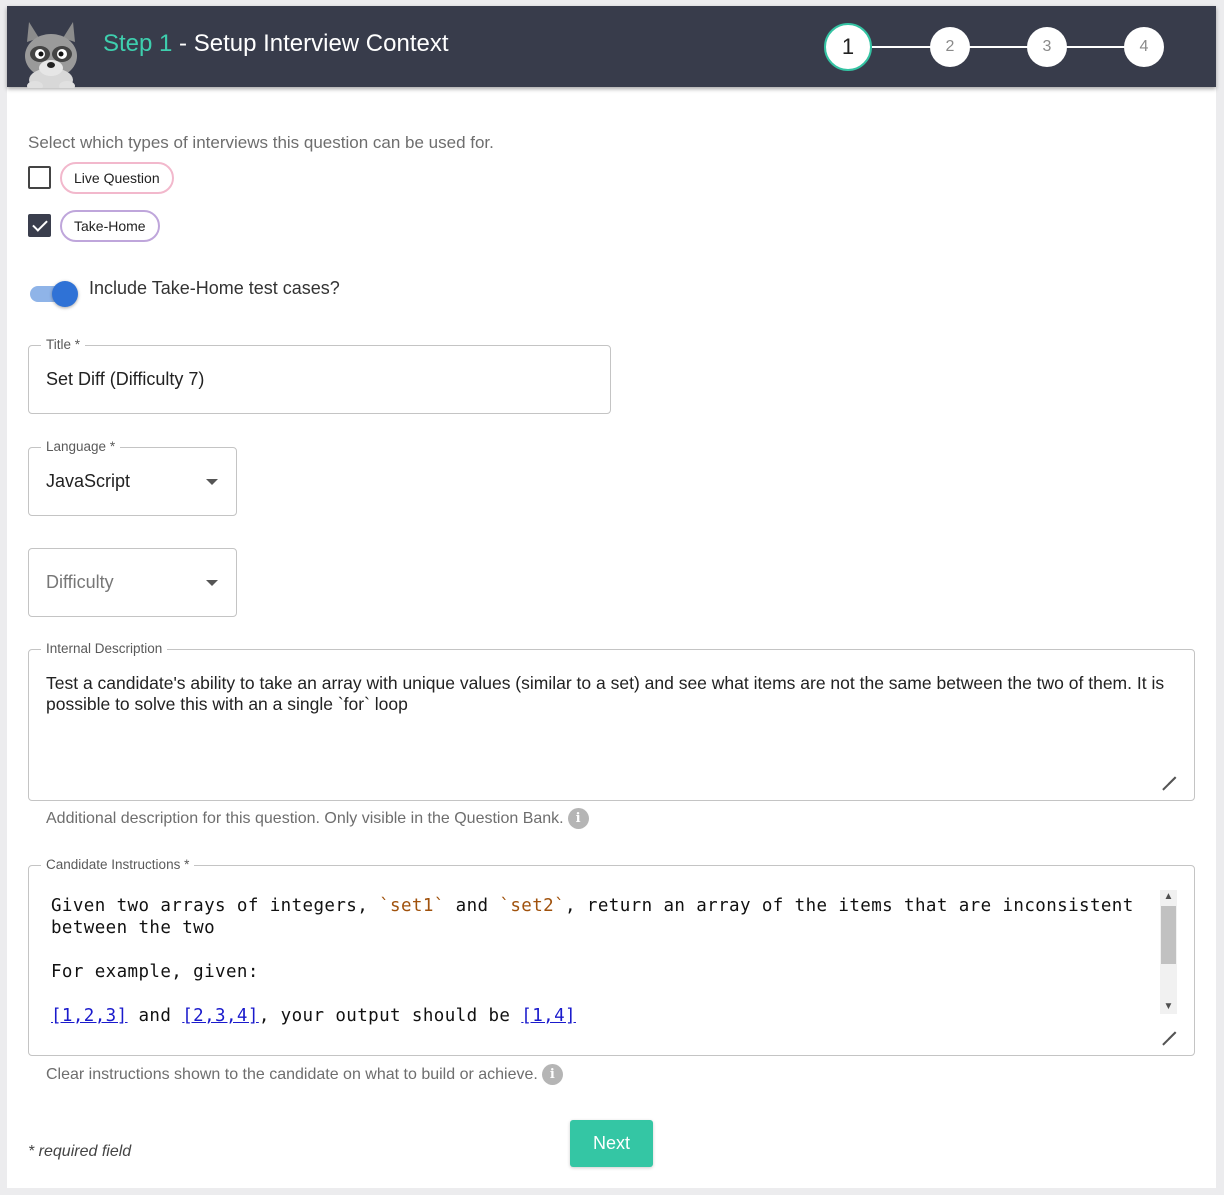 Image resolution: width=1224 pixels, height=1195 pixels. I want to click on scroll-down-icon: ▼, so click(1168, 1007).